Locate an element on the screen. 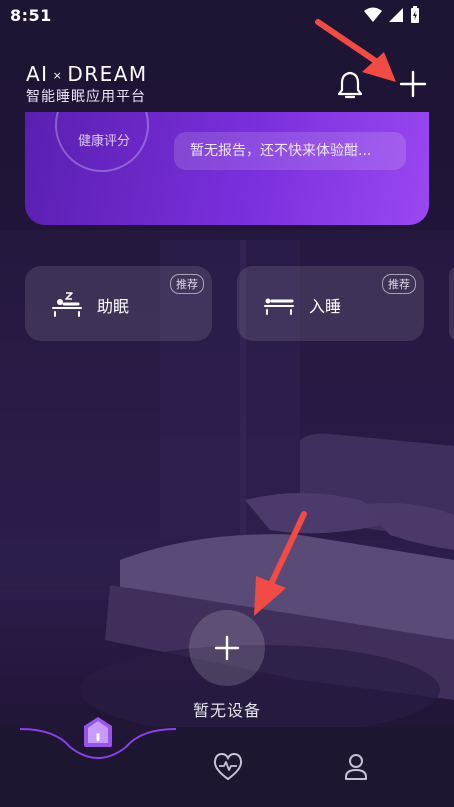  tab-health is located at coordinates (228, 767).